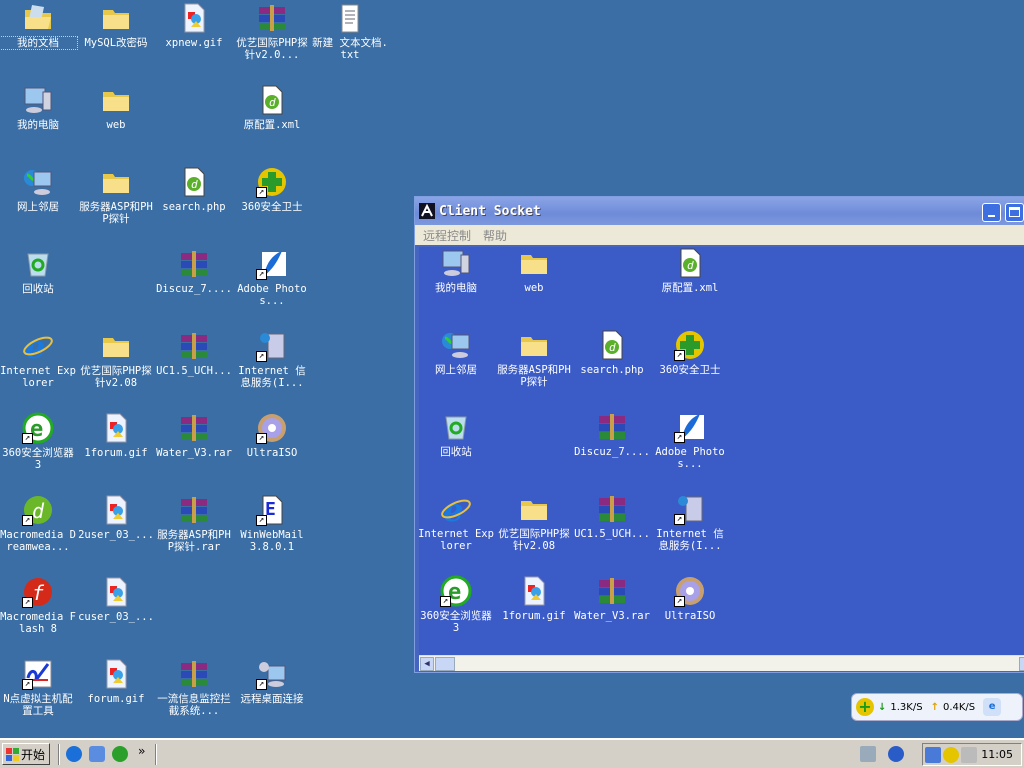  I want to click on desktop-icon: 服务器ASP和PHP探针.rar, so click(194, 523).